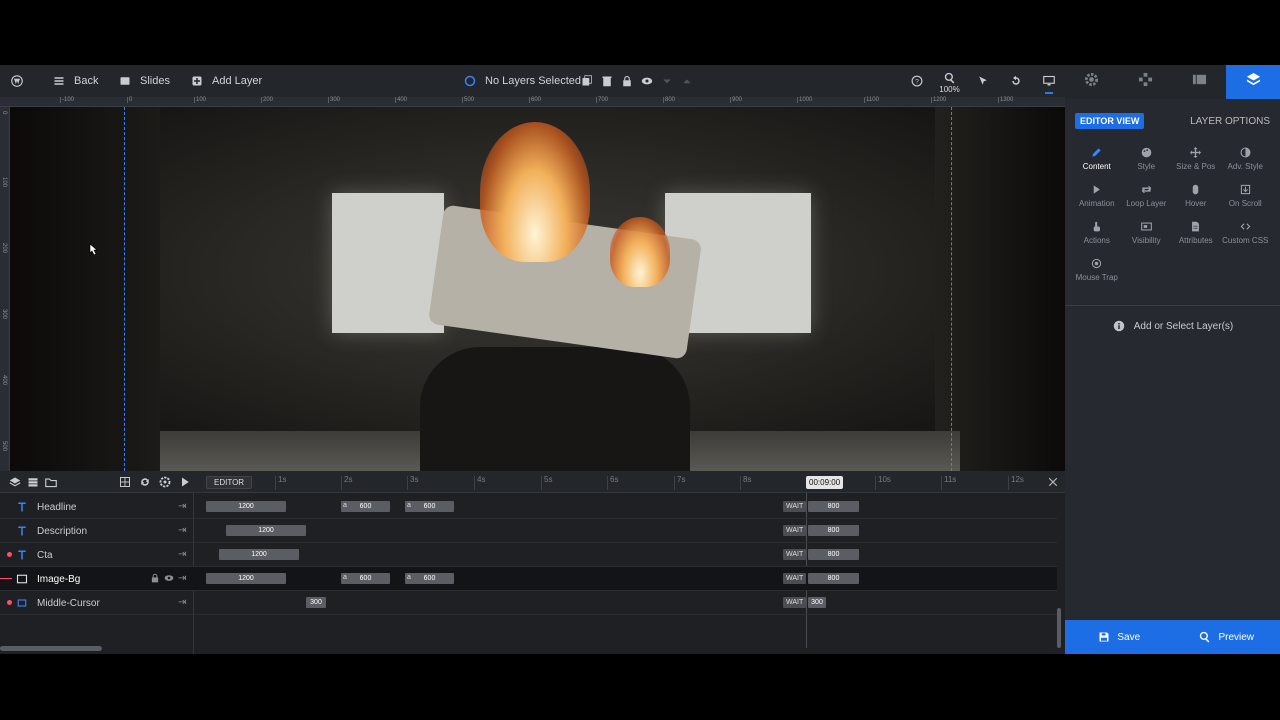 This screenshot has height=720, width=1280. What do you see at coordinates (949, 89) in the screenshot?
I see `zoom-value: 100%` at bounding box center [949, 89].